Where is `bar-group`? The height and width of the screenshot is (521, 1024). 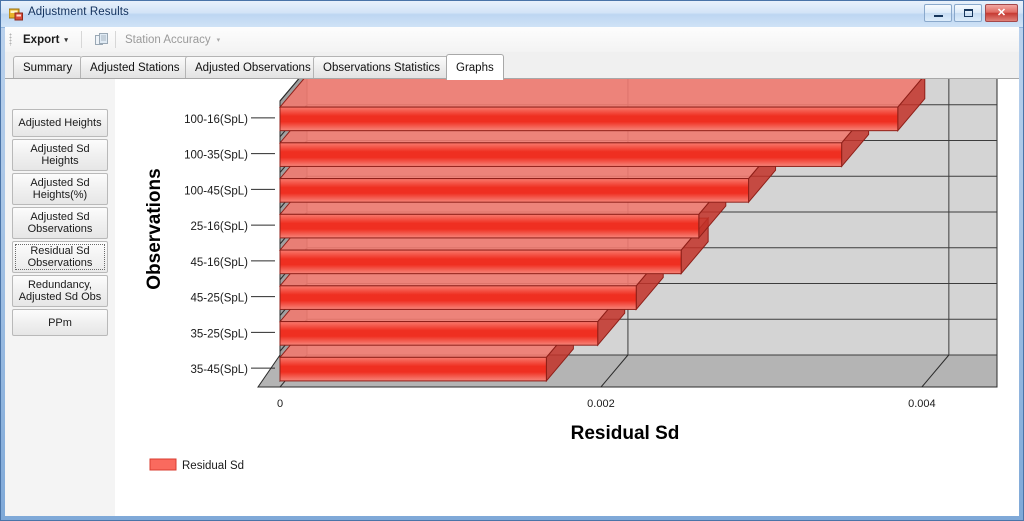 bar-group is located at coordinates (602, 106).